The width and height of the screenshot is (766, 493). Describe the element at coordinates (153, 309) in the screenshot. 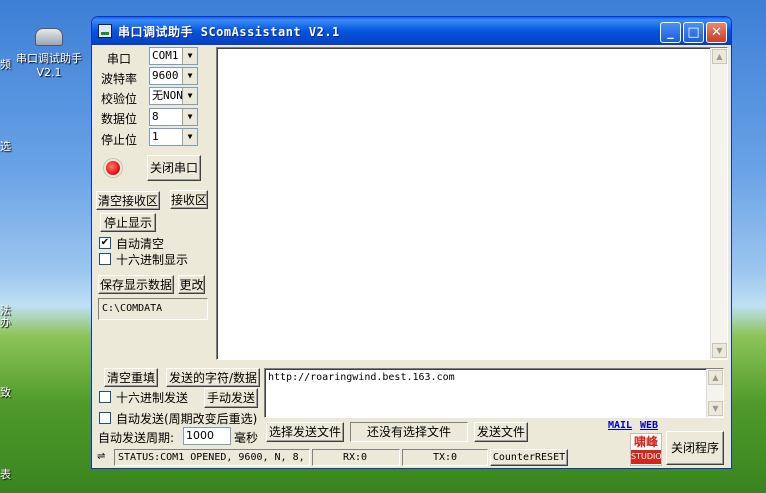

I see `save-path-field: C:\COMDATA` at that location.